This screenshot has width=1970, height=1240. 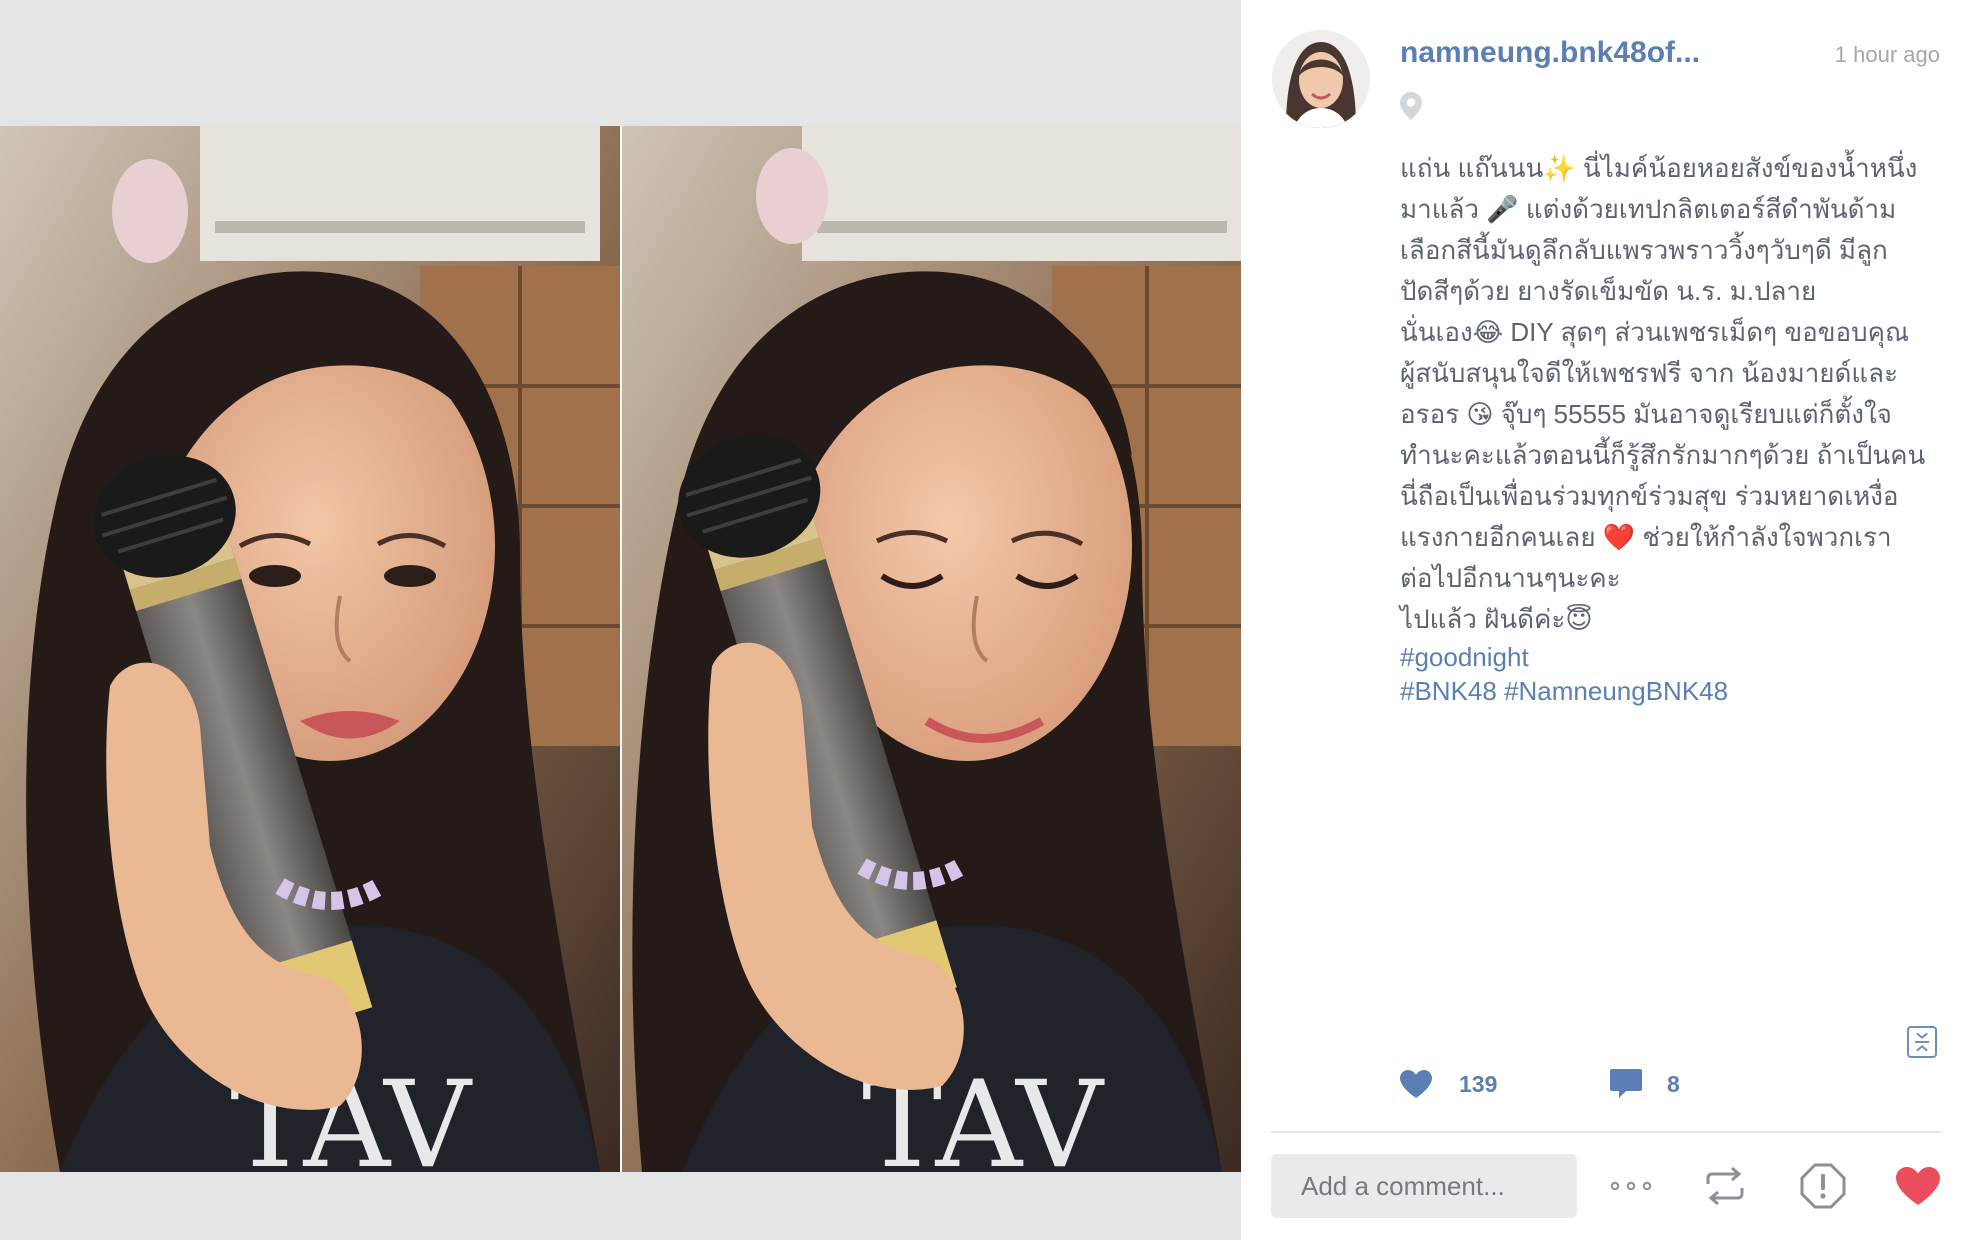 I want to click on more-button, so click(x=1631, y=1186).